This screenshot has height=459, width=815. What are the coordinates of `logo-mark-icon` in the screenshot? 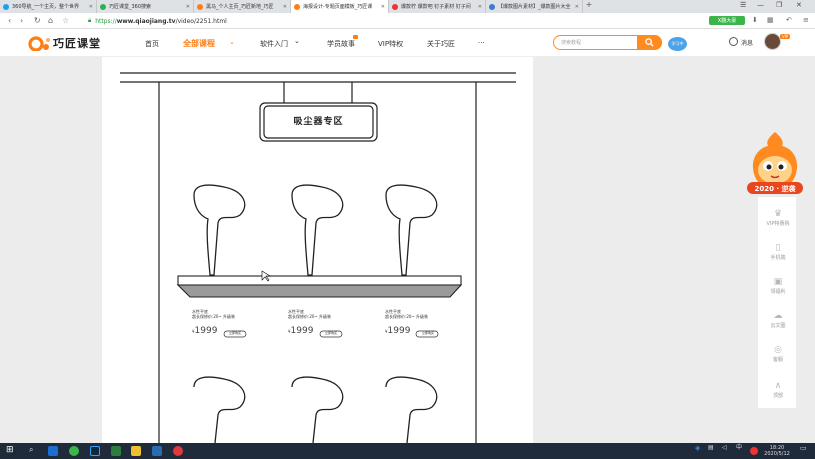 It's located at (39, 43).